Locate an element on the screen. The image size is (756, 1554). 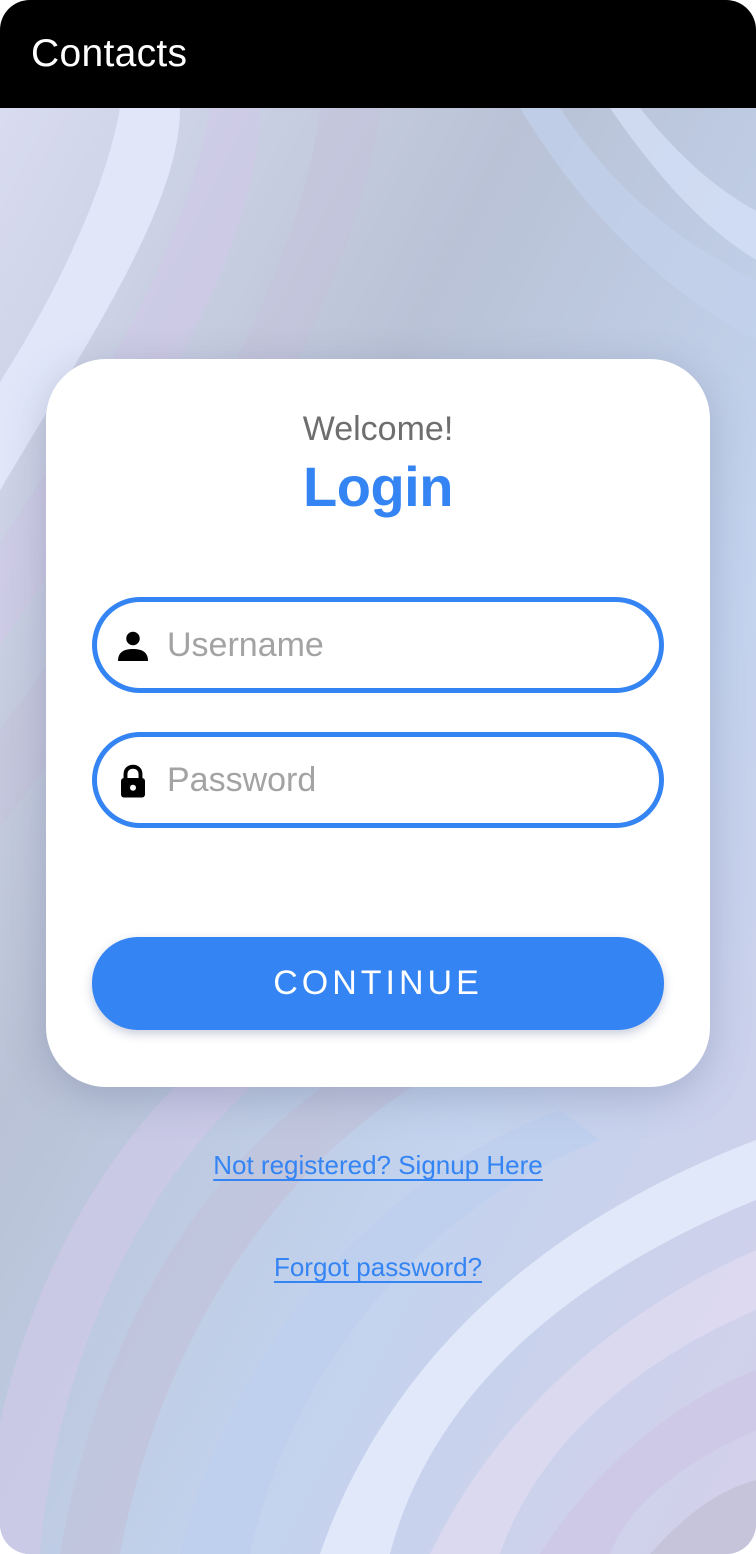
username-field is located at coordinates (378, 645).